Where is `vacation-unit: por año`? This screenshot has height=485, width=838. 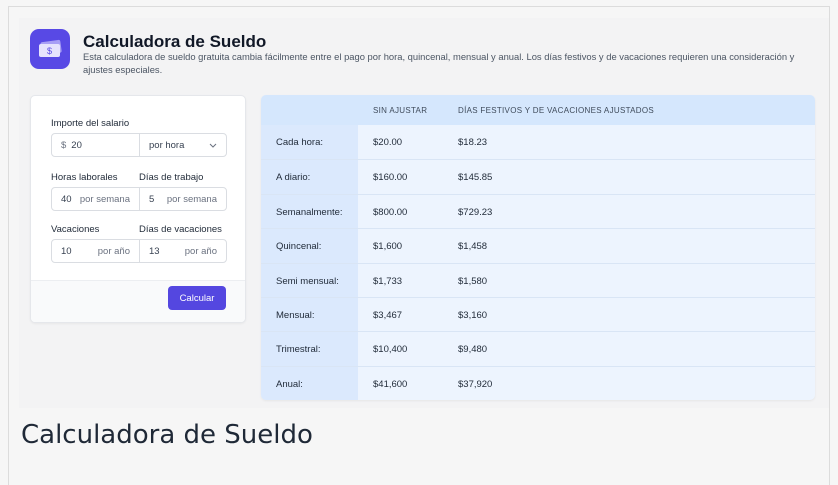
vacation-unit: por año is located at coordinates (113, 251).